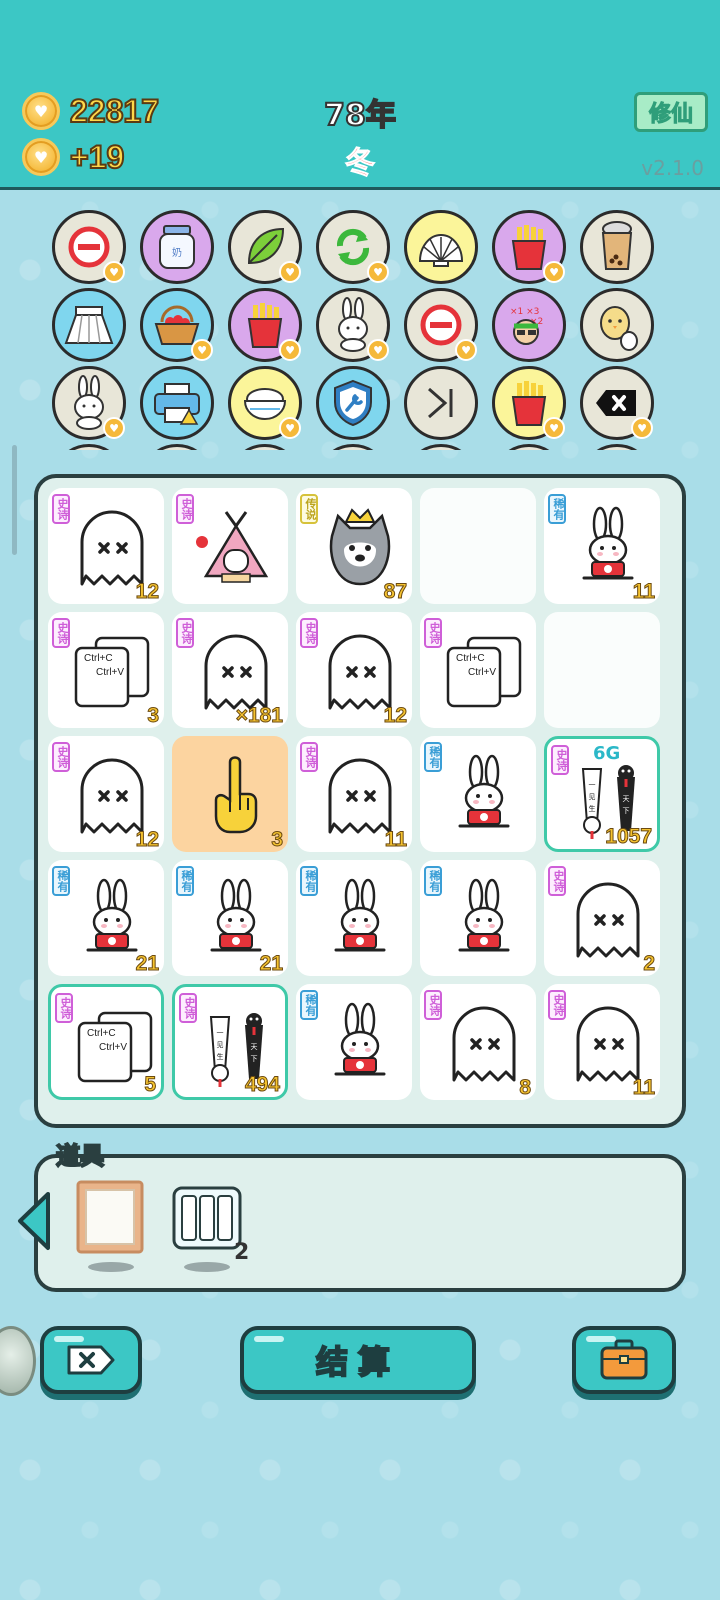  Describe the element at coordinates (478, 670) in the screenshot. I see `board-cell: Ctrl+C Ctrl+V 史诗` at that location.